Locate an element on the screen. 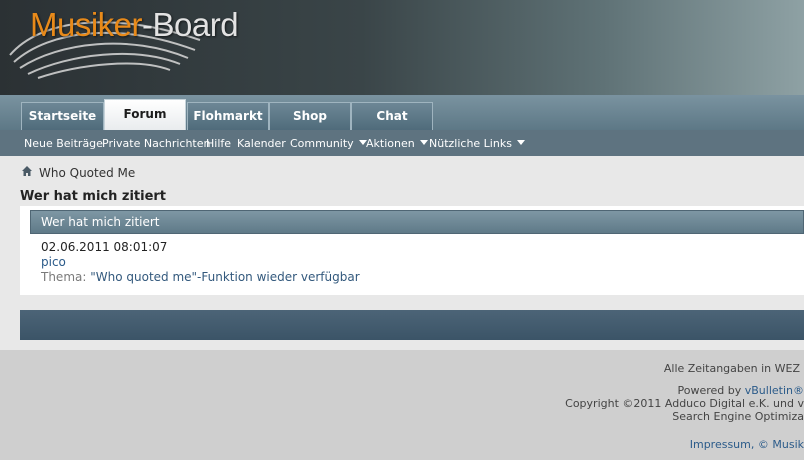 The image size is (804, 460). subnav-private-nachrichten: Private Nachrichten is located at coordinates (156, 143).